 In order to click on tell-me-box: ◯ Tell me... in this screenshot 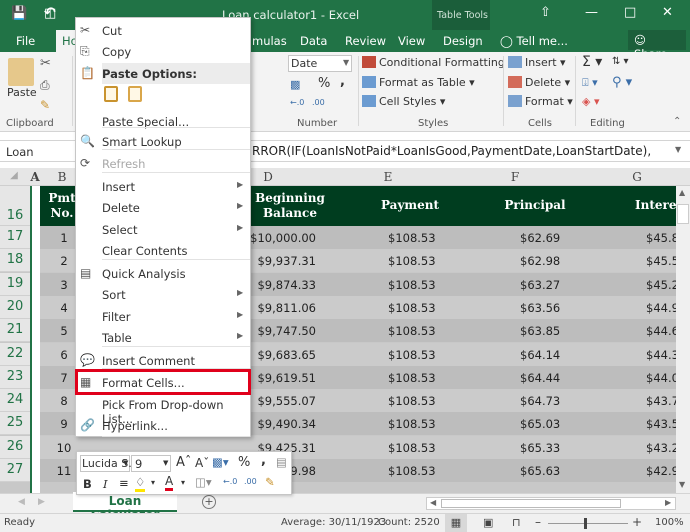, I will do `click(534, 41)`.